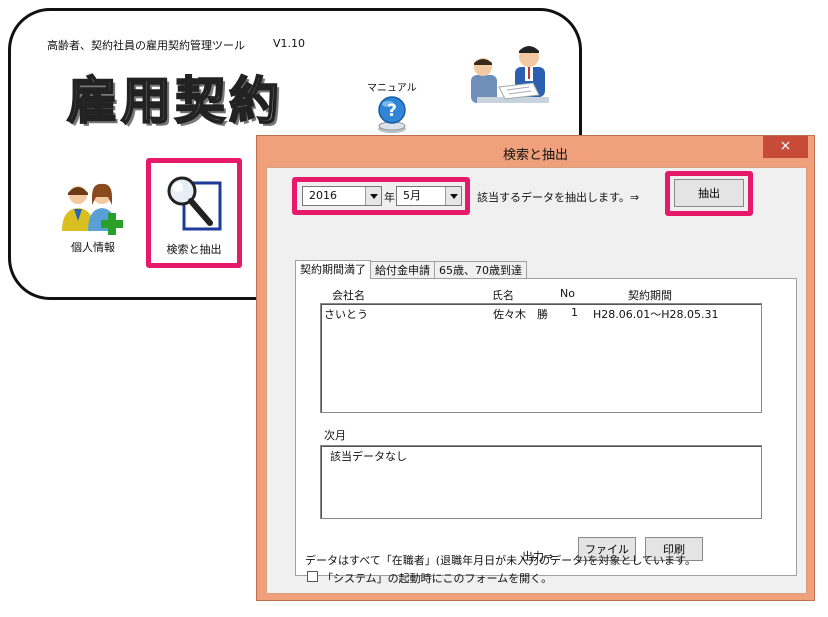 This screenshot has width=828, height=617. What do you see at coordinates (368, 456) in the screenshot?
I see `next-month-text: 該当データなし` at bounding box center [368, 456].